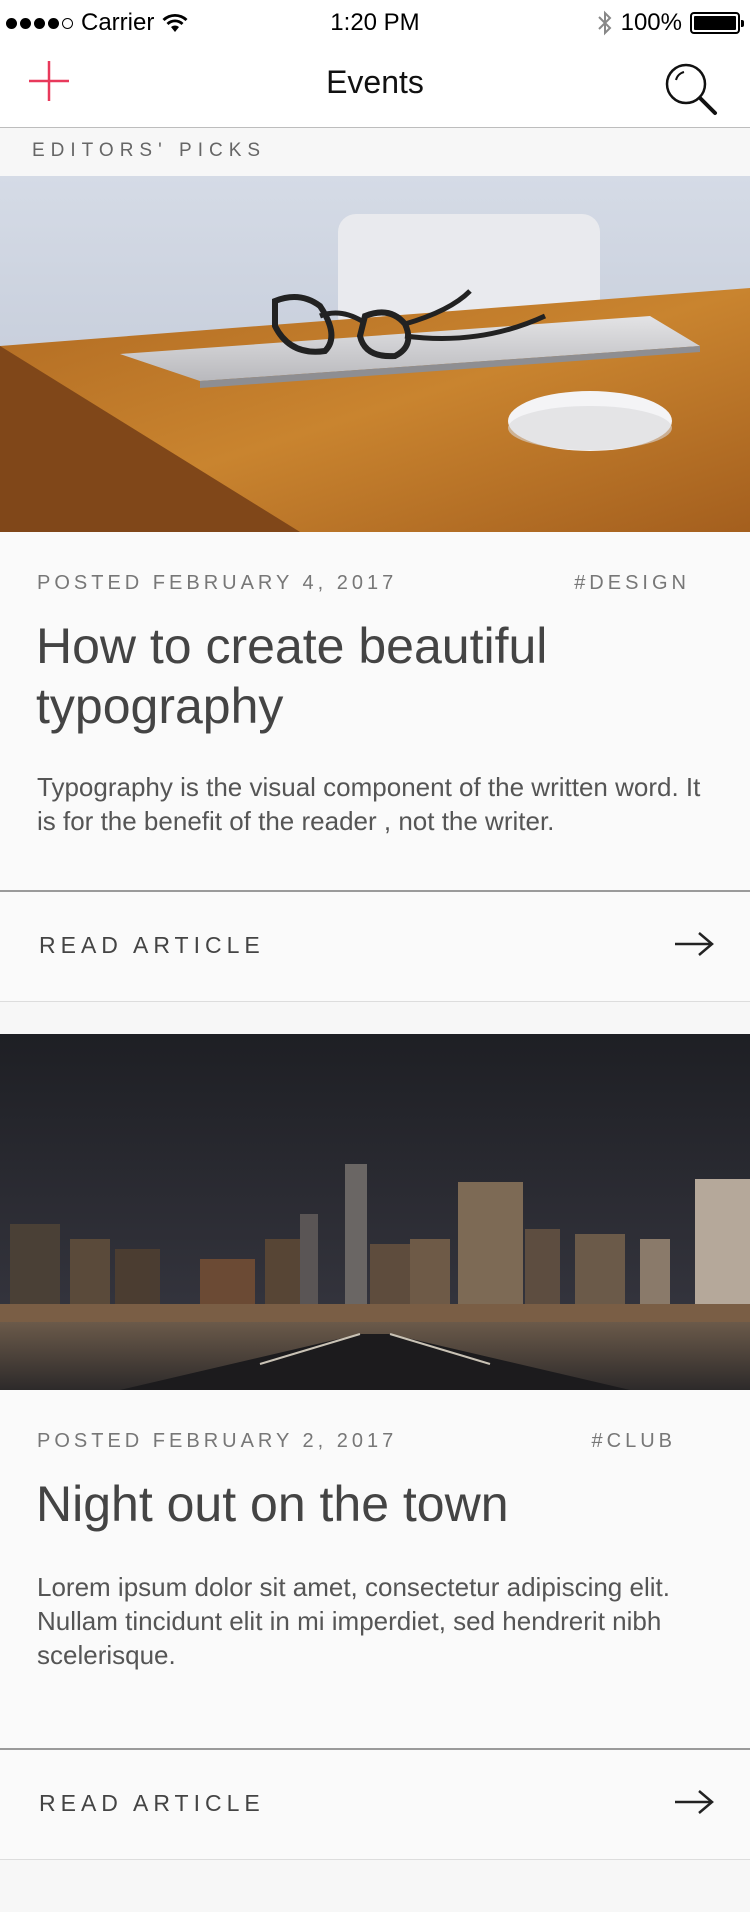 Image resolution: width=750 pixels, height=1912 pixels. I want to click on search-icon, so click(691, 89).